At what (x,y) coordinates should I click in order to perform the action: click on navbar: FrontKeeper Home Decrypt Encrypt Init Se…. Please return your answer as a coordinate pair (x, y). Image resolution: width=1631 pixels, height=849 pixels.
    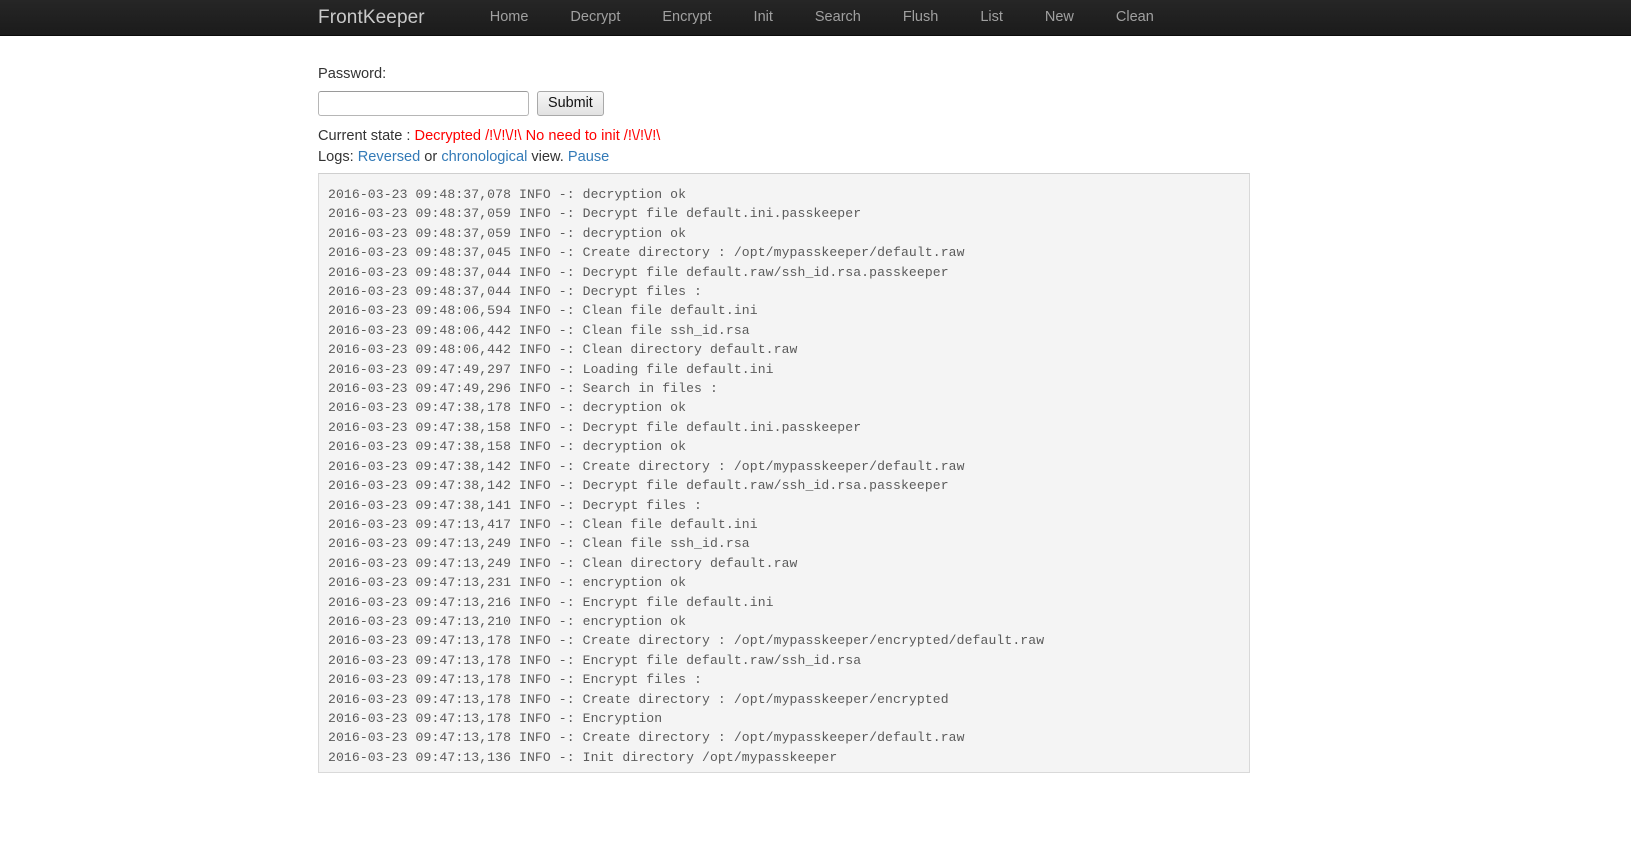
    Looking at the image, I should click on (815, 18).